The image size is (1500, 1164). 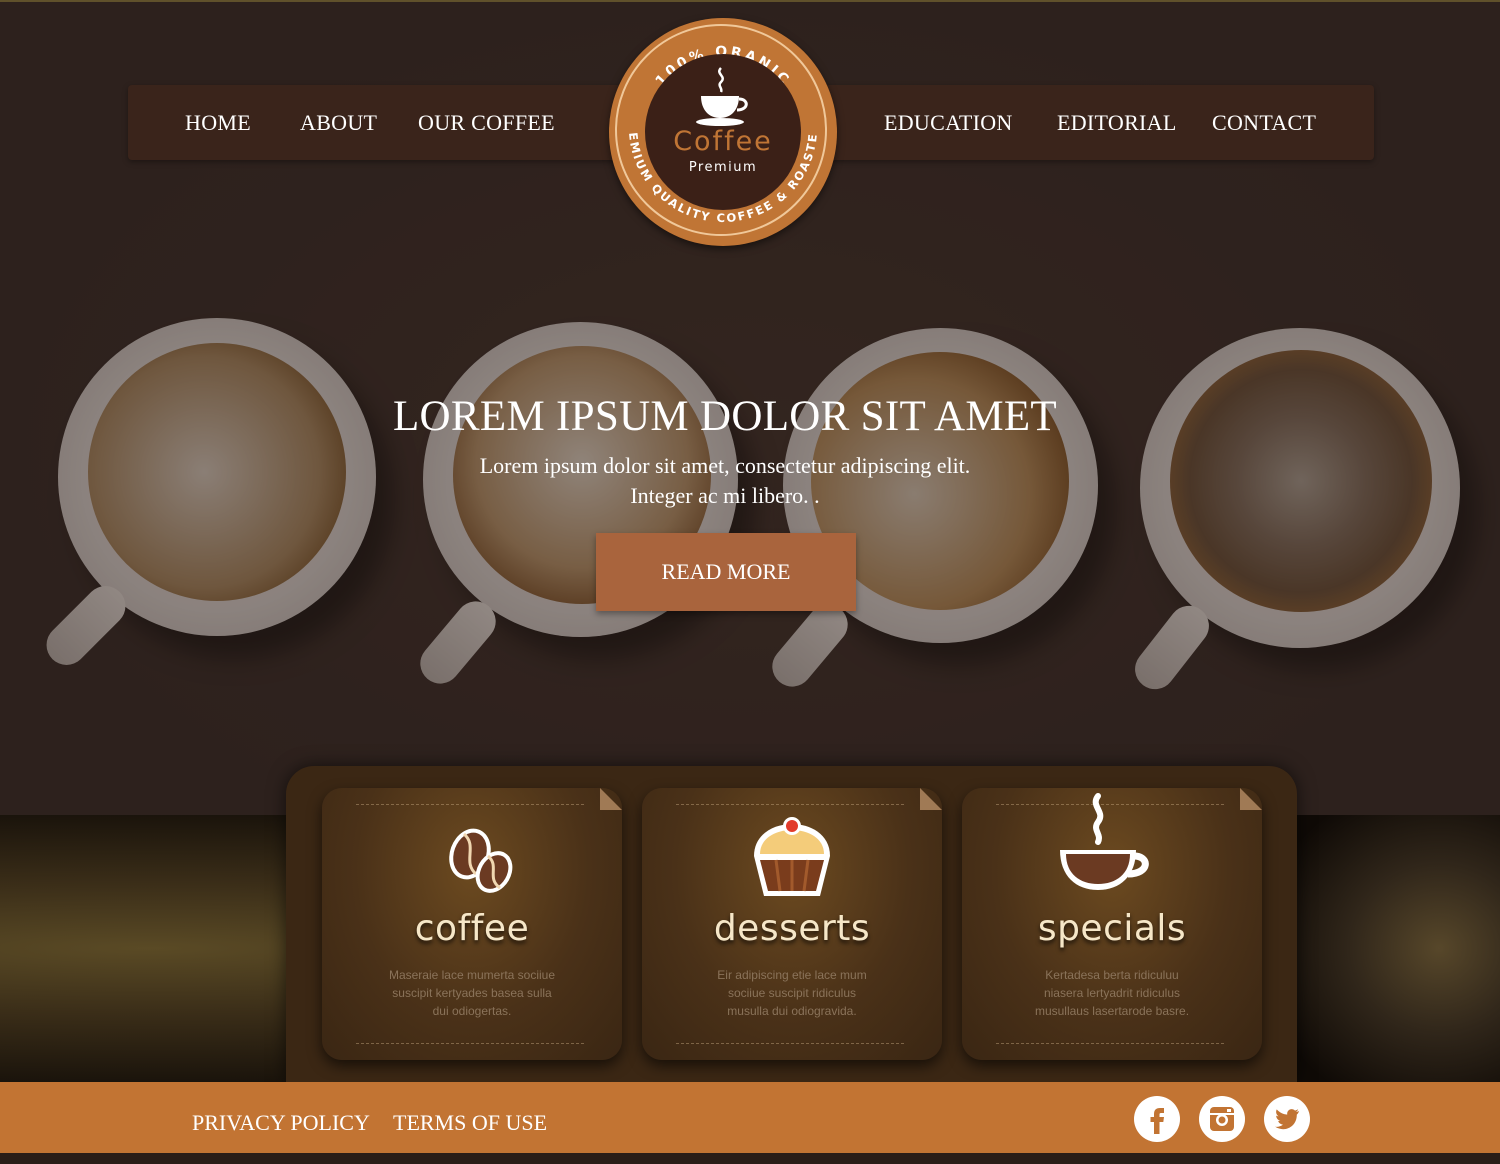 What do you see at coordinates (792, 856) in the screenshot?
I see `cupcake-icon` at bounding box center [792, 856].